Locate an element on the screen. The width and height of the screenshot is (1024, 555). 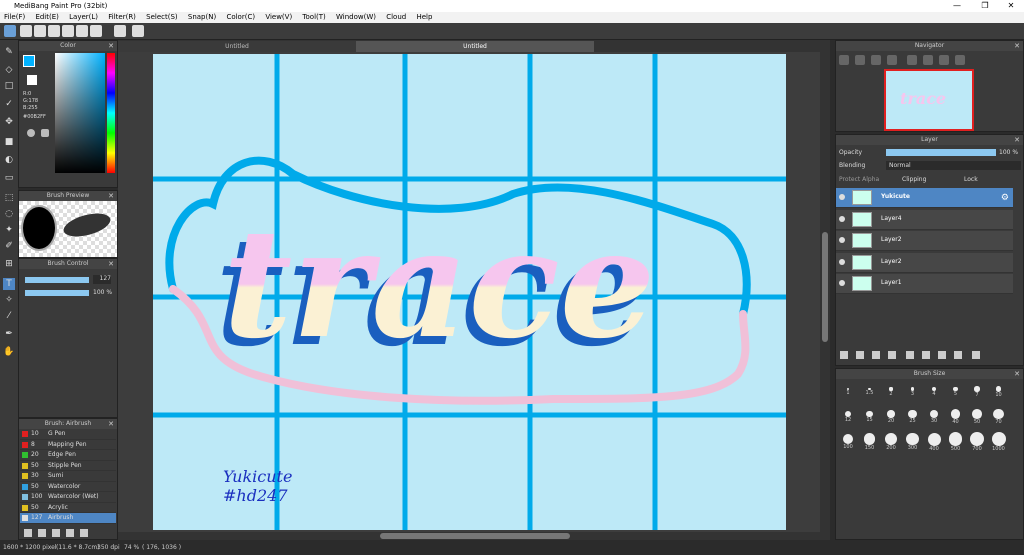
close-button: ✕ is located at coordinates (1011, 6).